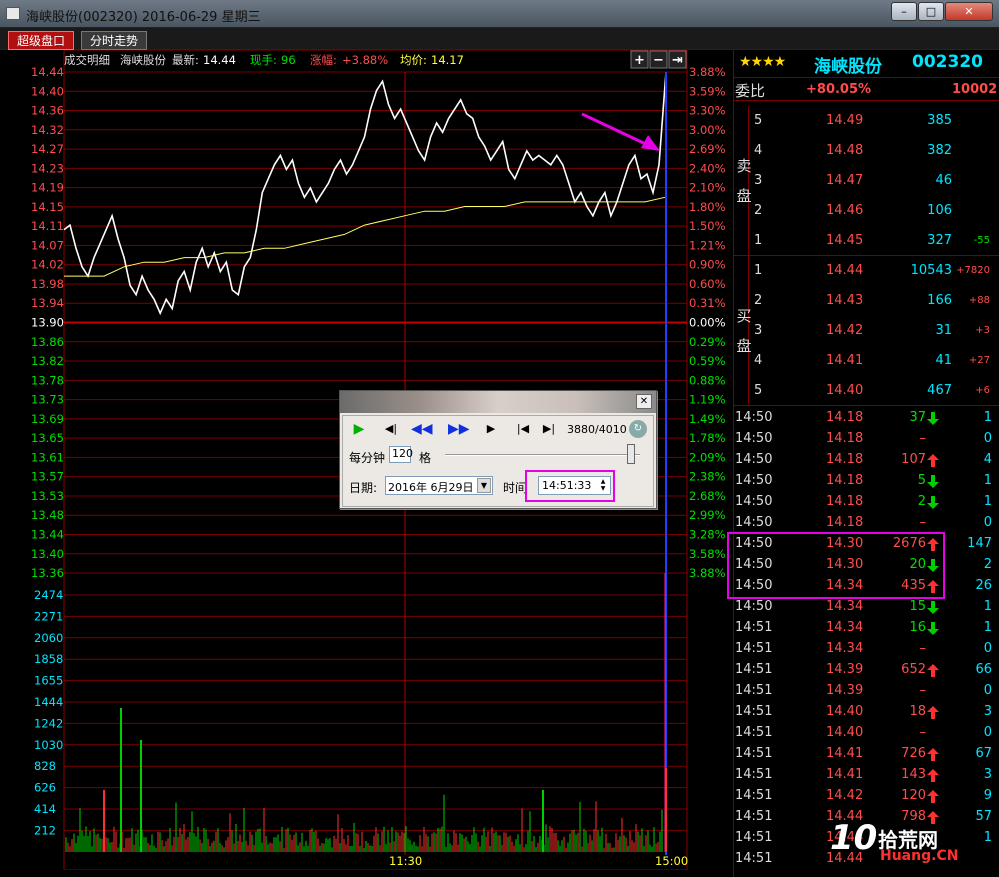 The image size is (999, 877). What do you see at coordinates (359, 429) in the screenshot?
I see `play-icon: ▶` at bounding box center [359, 429].